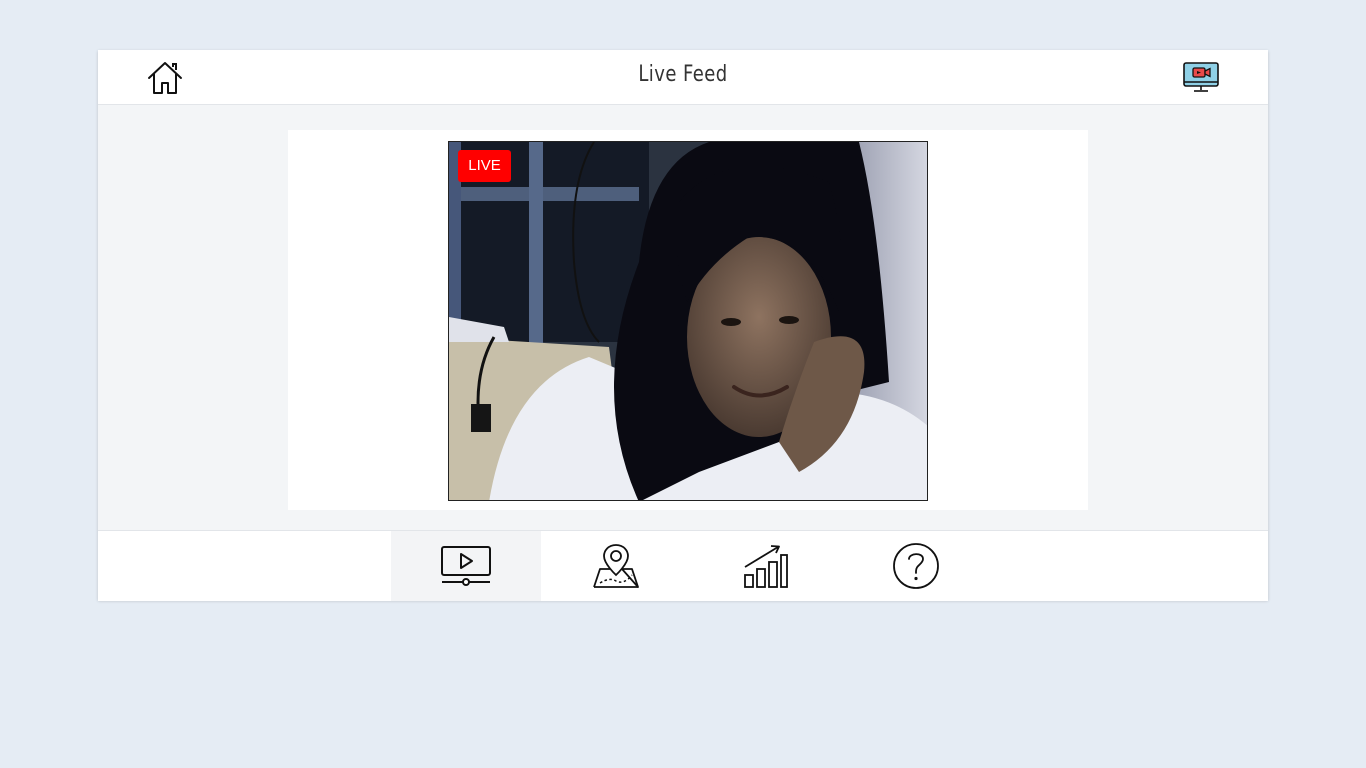 The width and height of the screenshot is (1366, 768). I want to click on bottom-nav, so click(683, 565).